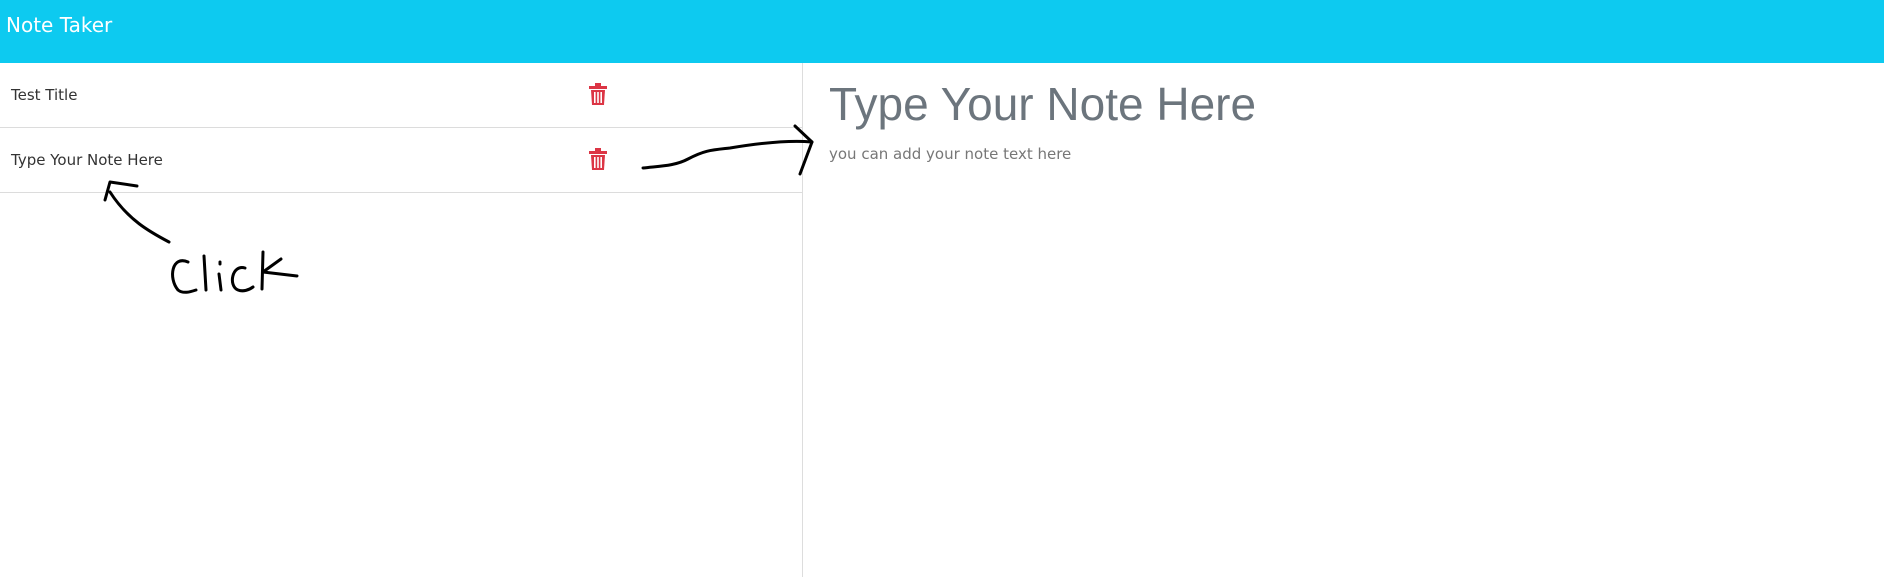 The height and width of the screenshot is (577, 1884). Describe the element at coordinates (942, 31) in the screenshot. I see `navbar: Note Taker` at that location.